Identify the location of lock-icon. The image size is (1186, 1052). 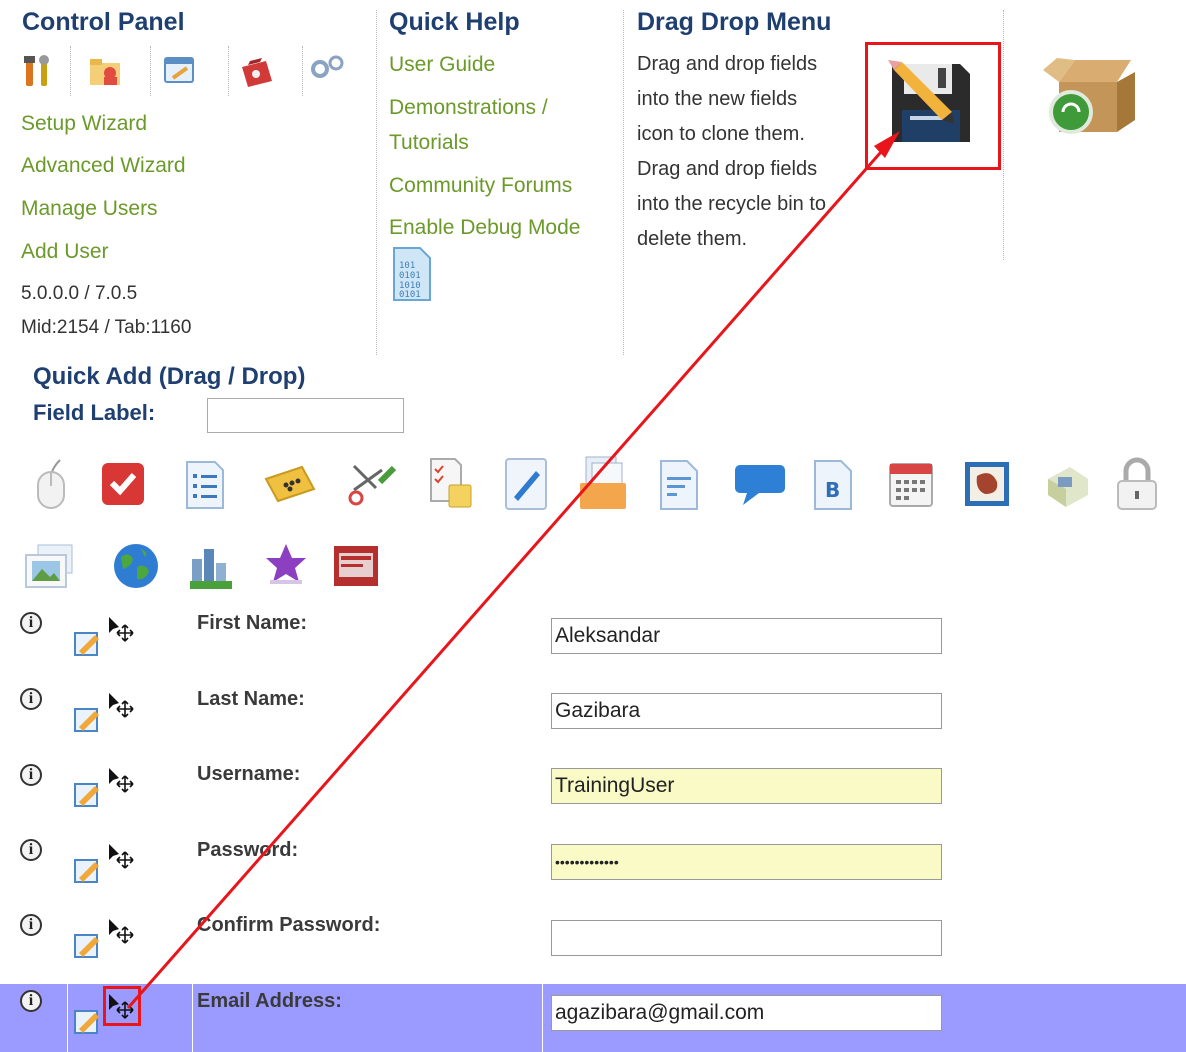
(1137, 484).